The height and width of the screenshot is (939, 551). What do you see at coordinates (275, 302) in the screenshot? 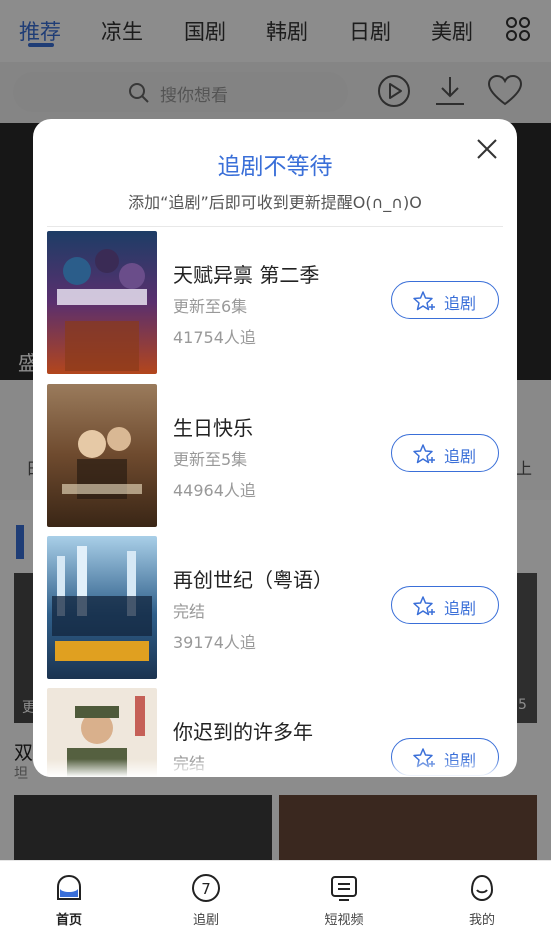
I see `drama-list-item: 天赋异禀 第二季 更新至6集 41754人追 追剧` at bounding box center [275, 302].